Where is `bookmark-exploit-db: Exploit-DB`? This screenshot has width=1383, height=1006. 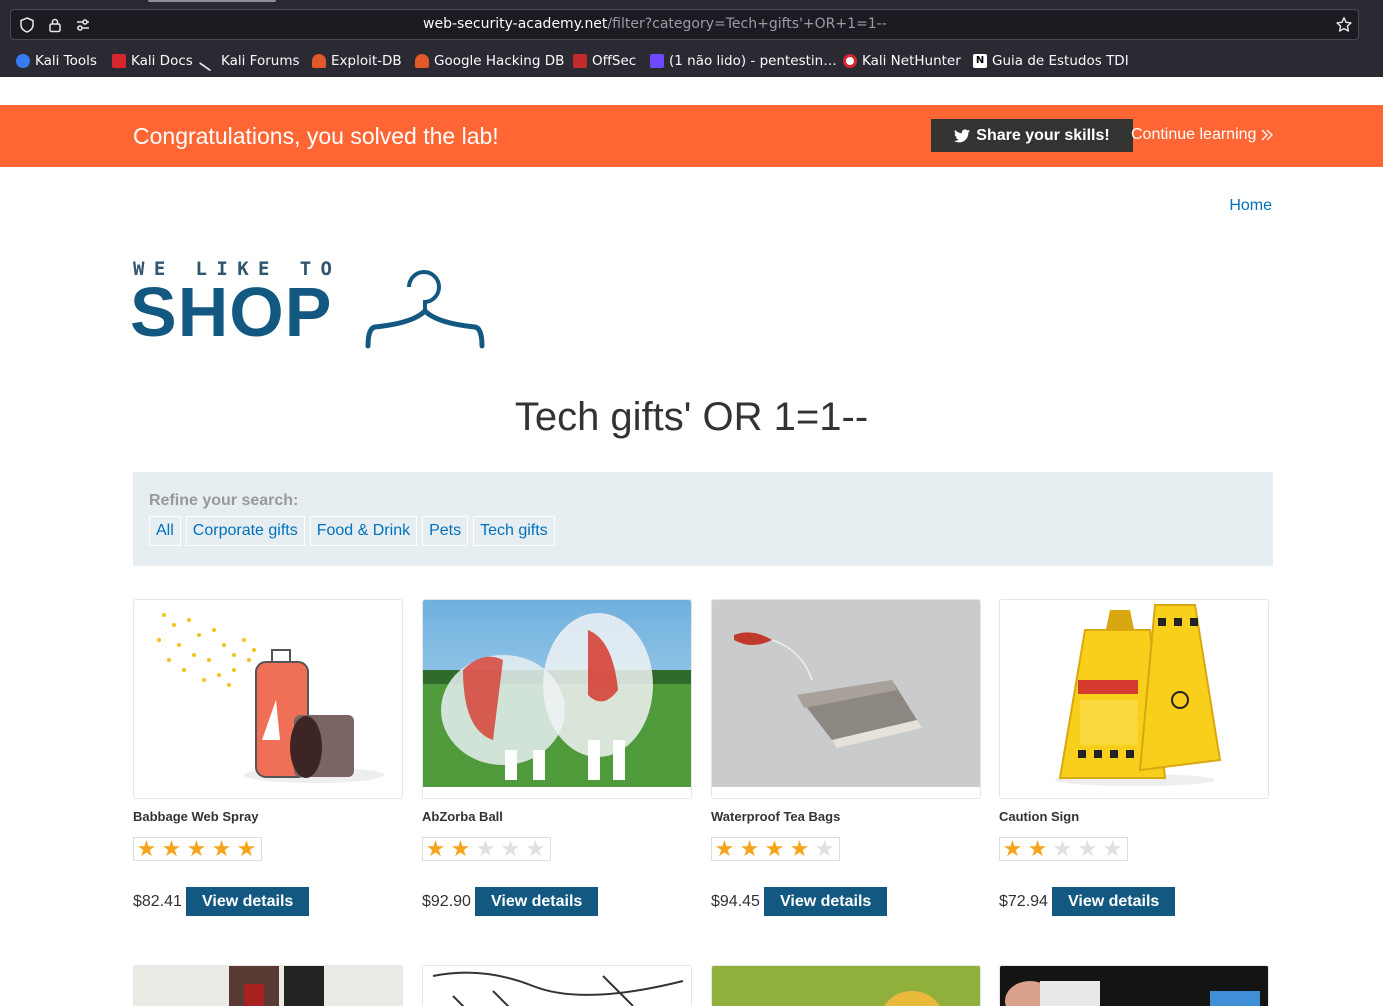 bookmark-exploit-db: Exploit-DB is located at coordinates (357, 61).